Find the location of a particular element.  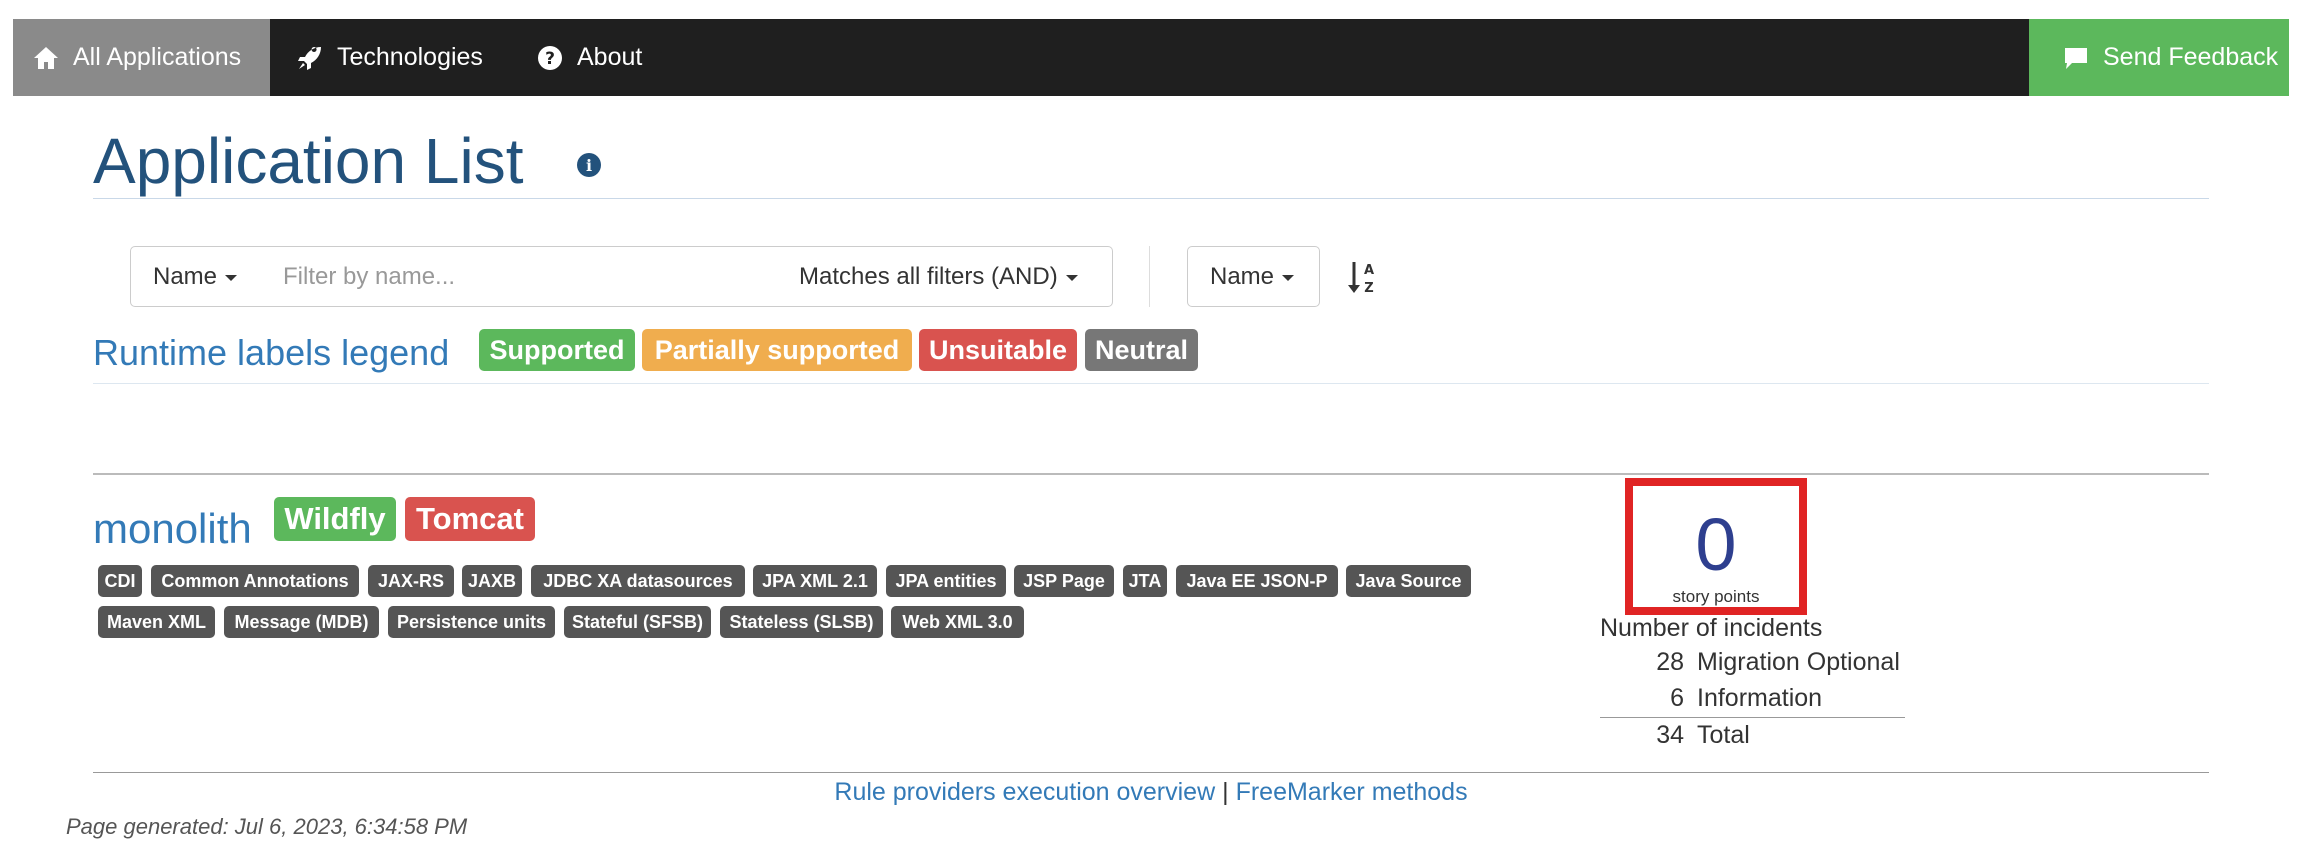

incident-row: 6 Information is located at coordinates (1752, 702).